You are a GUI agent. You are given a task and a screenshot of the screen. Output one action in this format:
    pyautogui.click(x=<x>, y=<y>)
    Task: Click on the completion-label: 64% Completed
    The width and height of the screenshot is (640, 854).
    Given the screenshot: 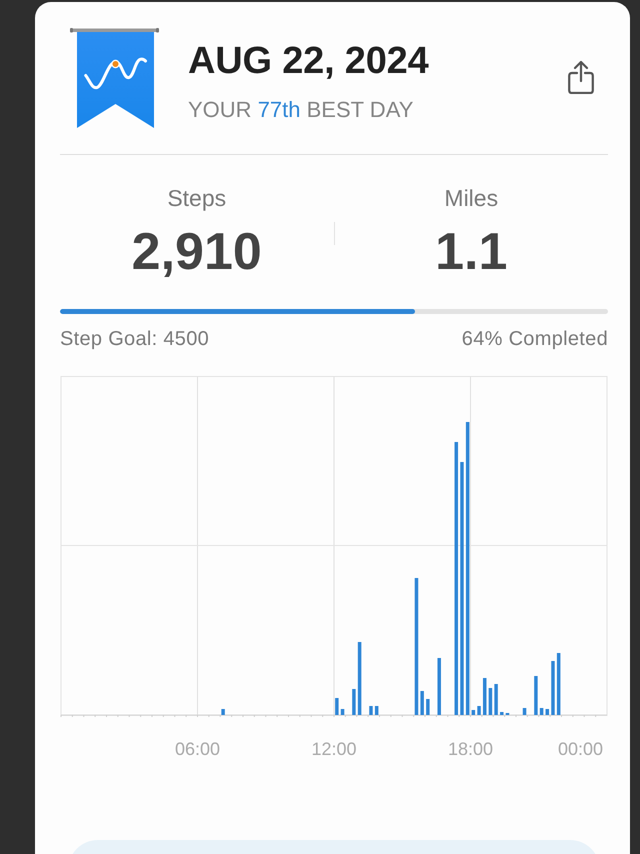 What is the action you would take?
    pyautogui.click(x=535, y=339)
    